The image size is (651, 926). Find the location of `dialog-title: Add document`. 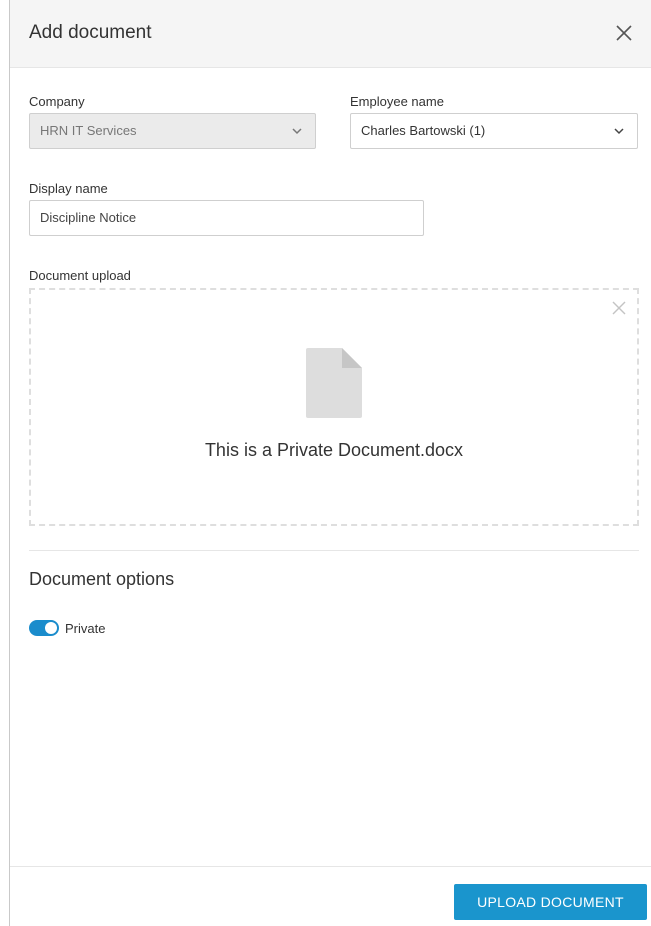

dialog-title: Add document is located at coordinates (90, 32).